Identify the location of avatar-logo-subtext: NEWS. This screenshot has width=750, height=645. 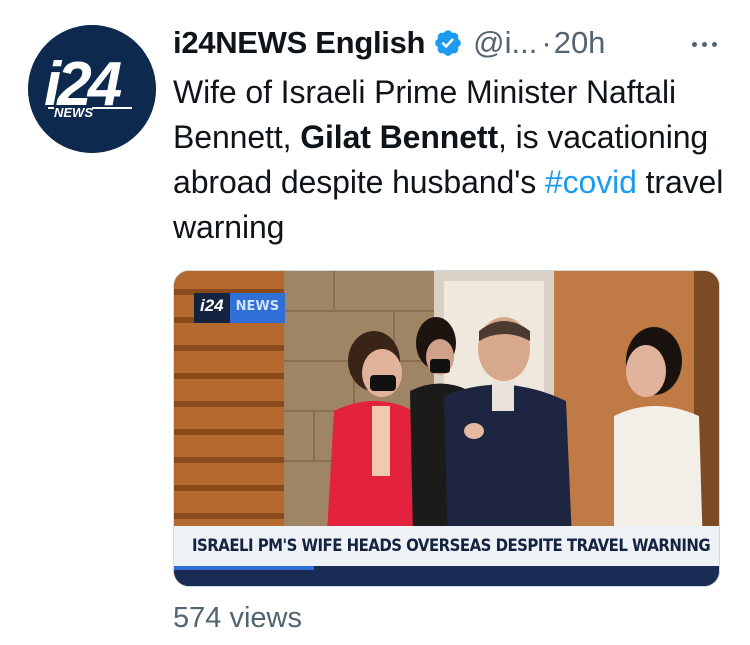
(73, 112).